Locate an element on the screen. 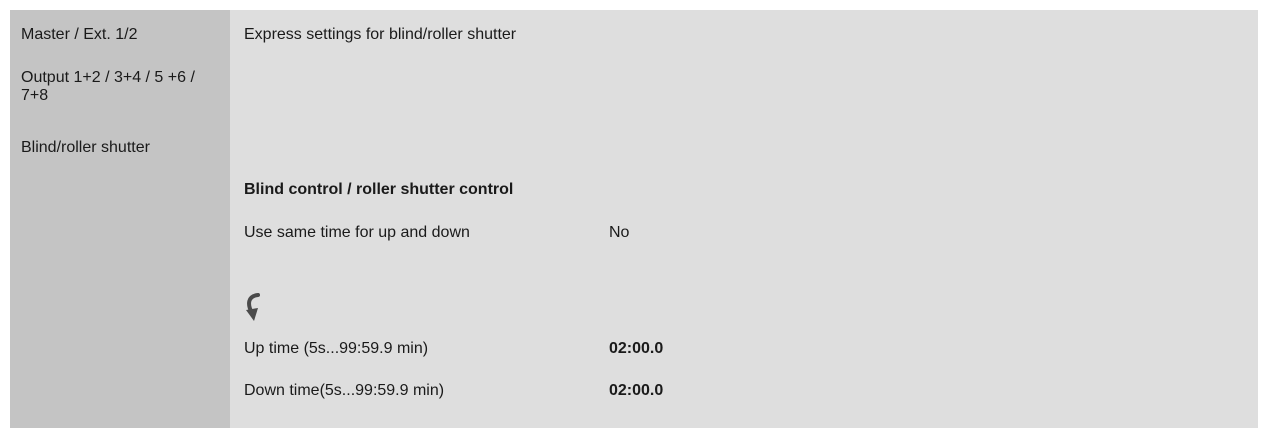  sidebar-item-blind-roller-shutter: Blind/roller shutter is located at coordinates (121, 148).